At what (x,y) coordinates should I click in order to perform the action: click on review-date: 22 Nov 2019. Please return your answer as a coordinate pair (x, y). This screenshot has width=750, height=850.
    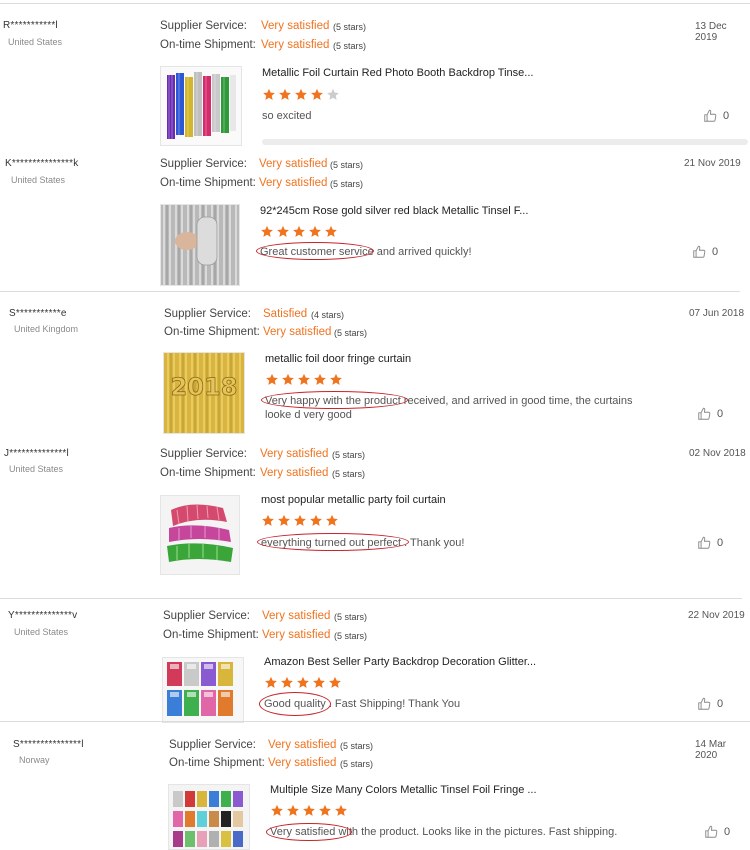
    Looking at the image, I should click on (716, 615).